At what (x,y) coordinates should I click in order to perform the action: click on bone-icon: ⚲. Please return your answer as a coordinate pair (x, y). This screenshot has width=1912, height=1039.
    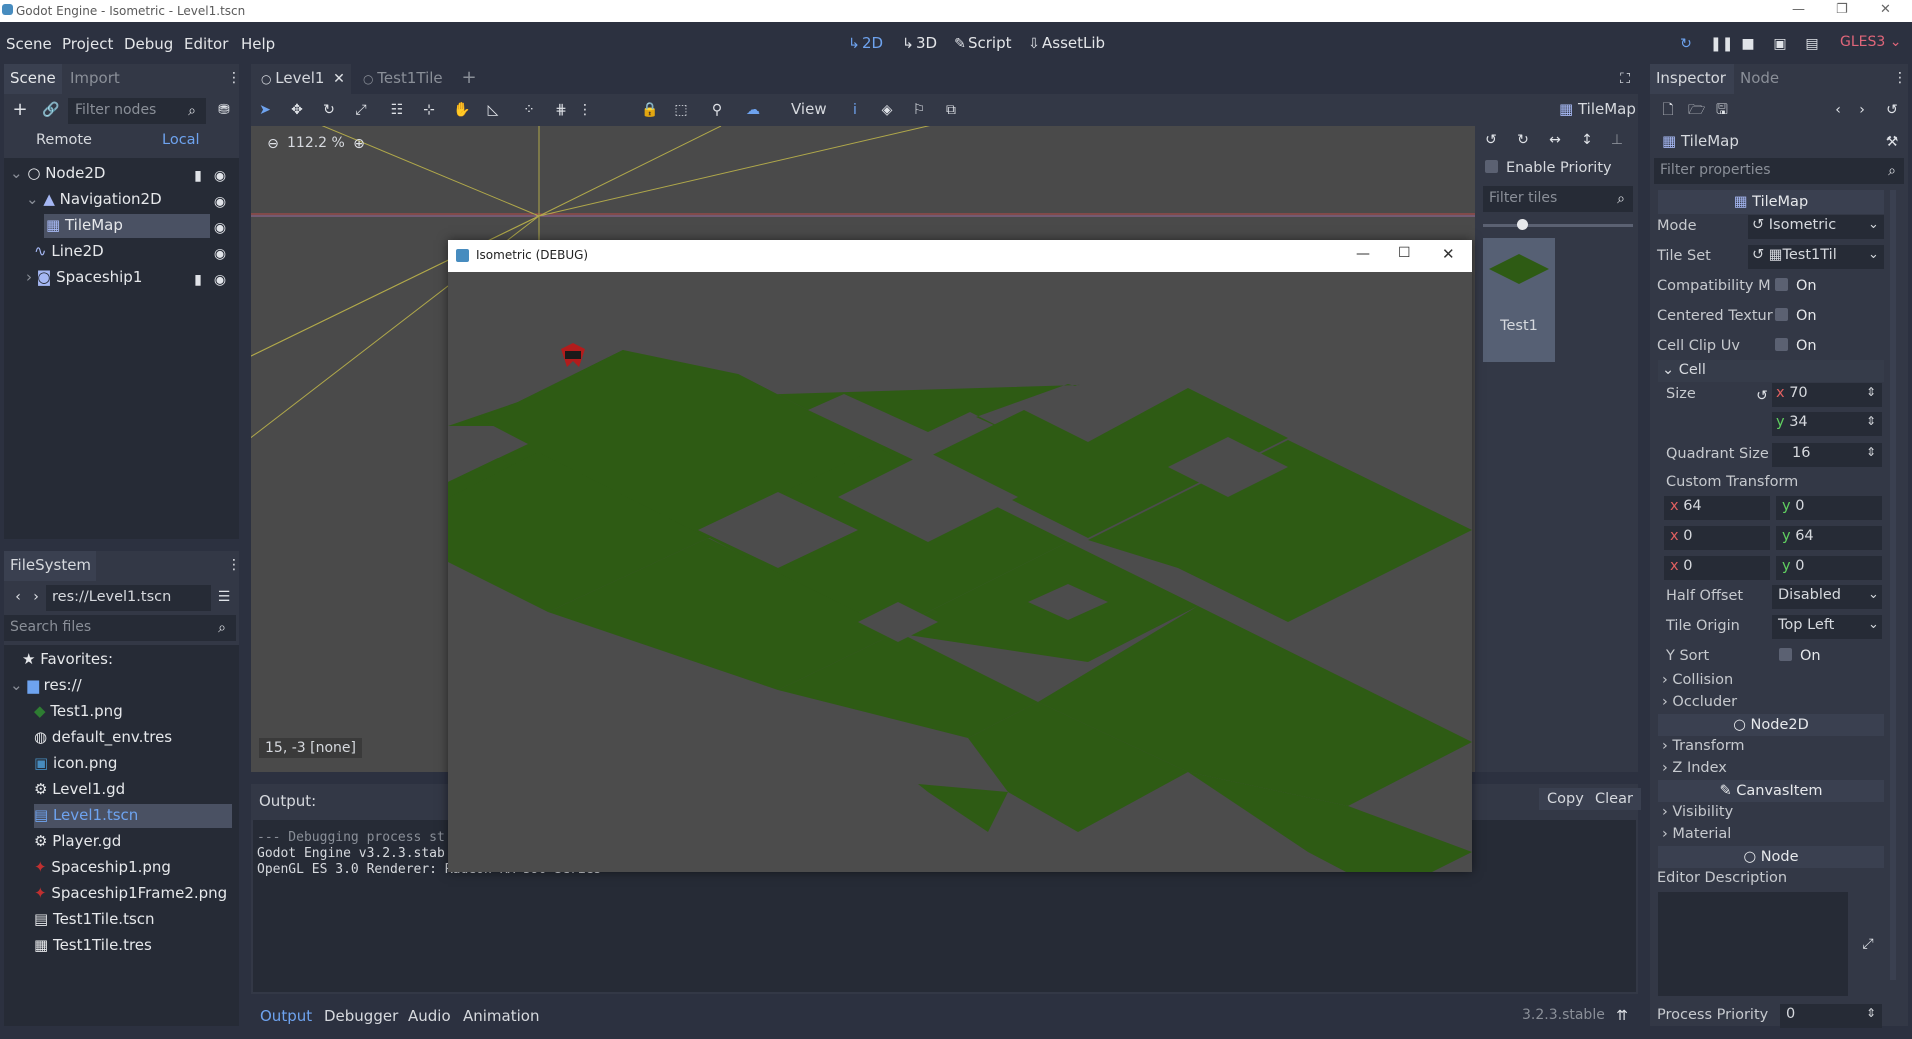
    Looking at the image, I should click on (717, 110).